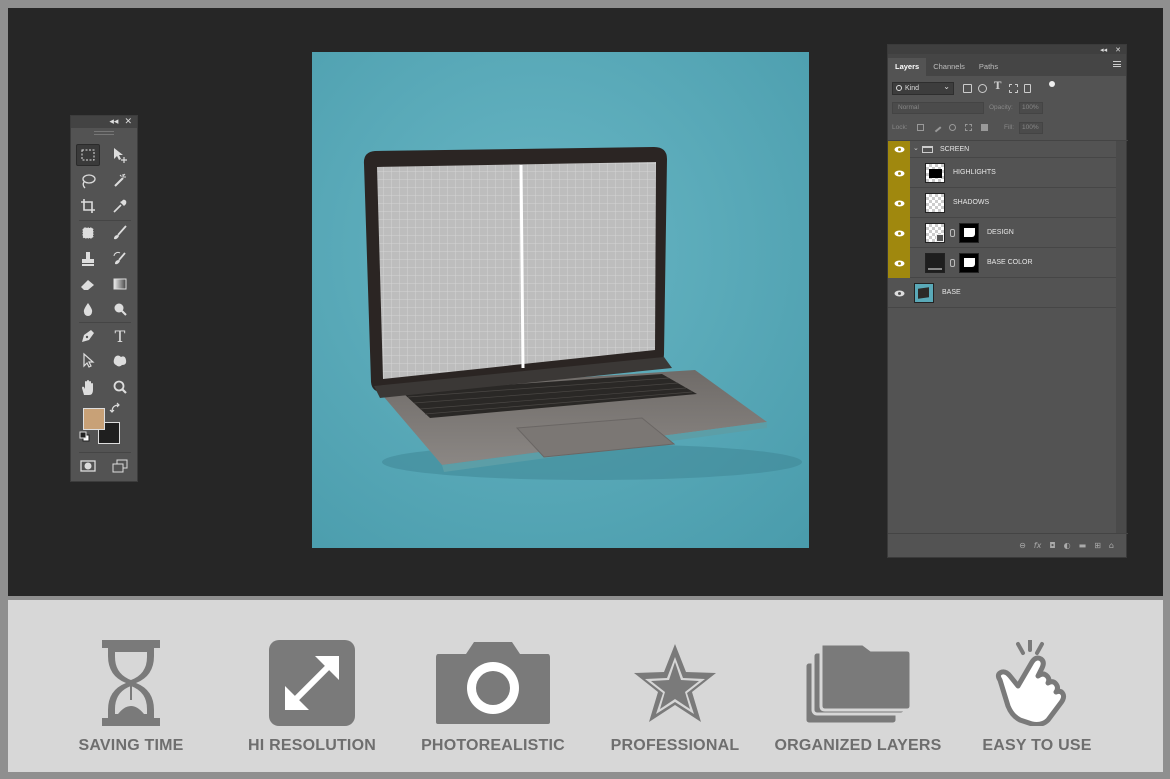  Describe the element at coordinates (971, 202) in the screenshot. I see `layer-name: SHADOWS` at that location.